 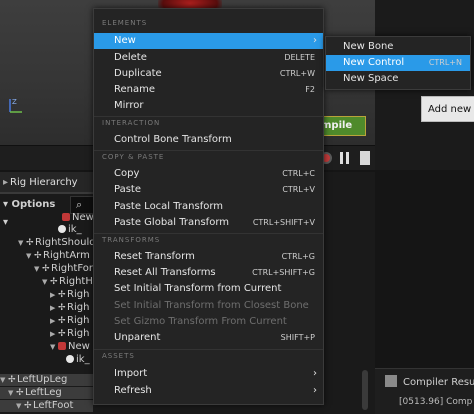 I want to click on section-transforms: TRANSFORMS, so click(x=131, y=240).